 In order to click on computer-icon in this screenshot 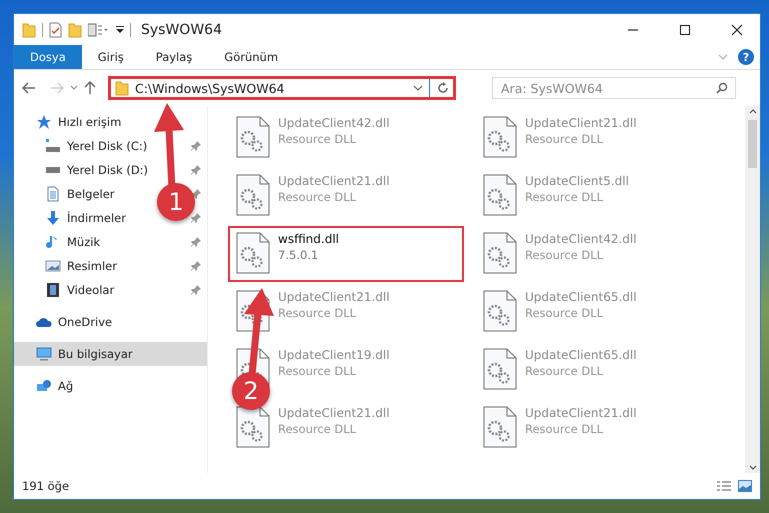, I will do `click(44, 354)`.